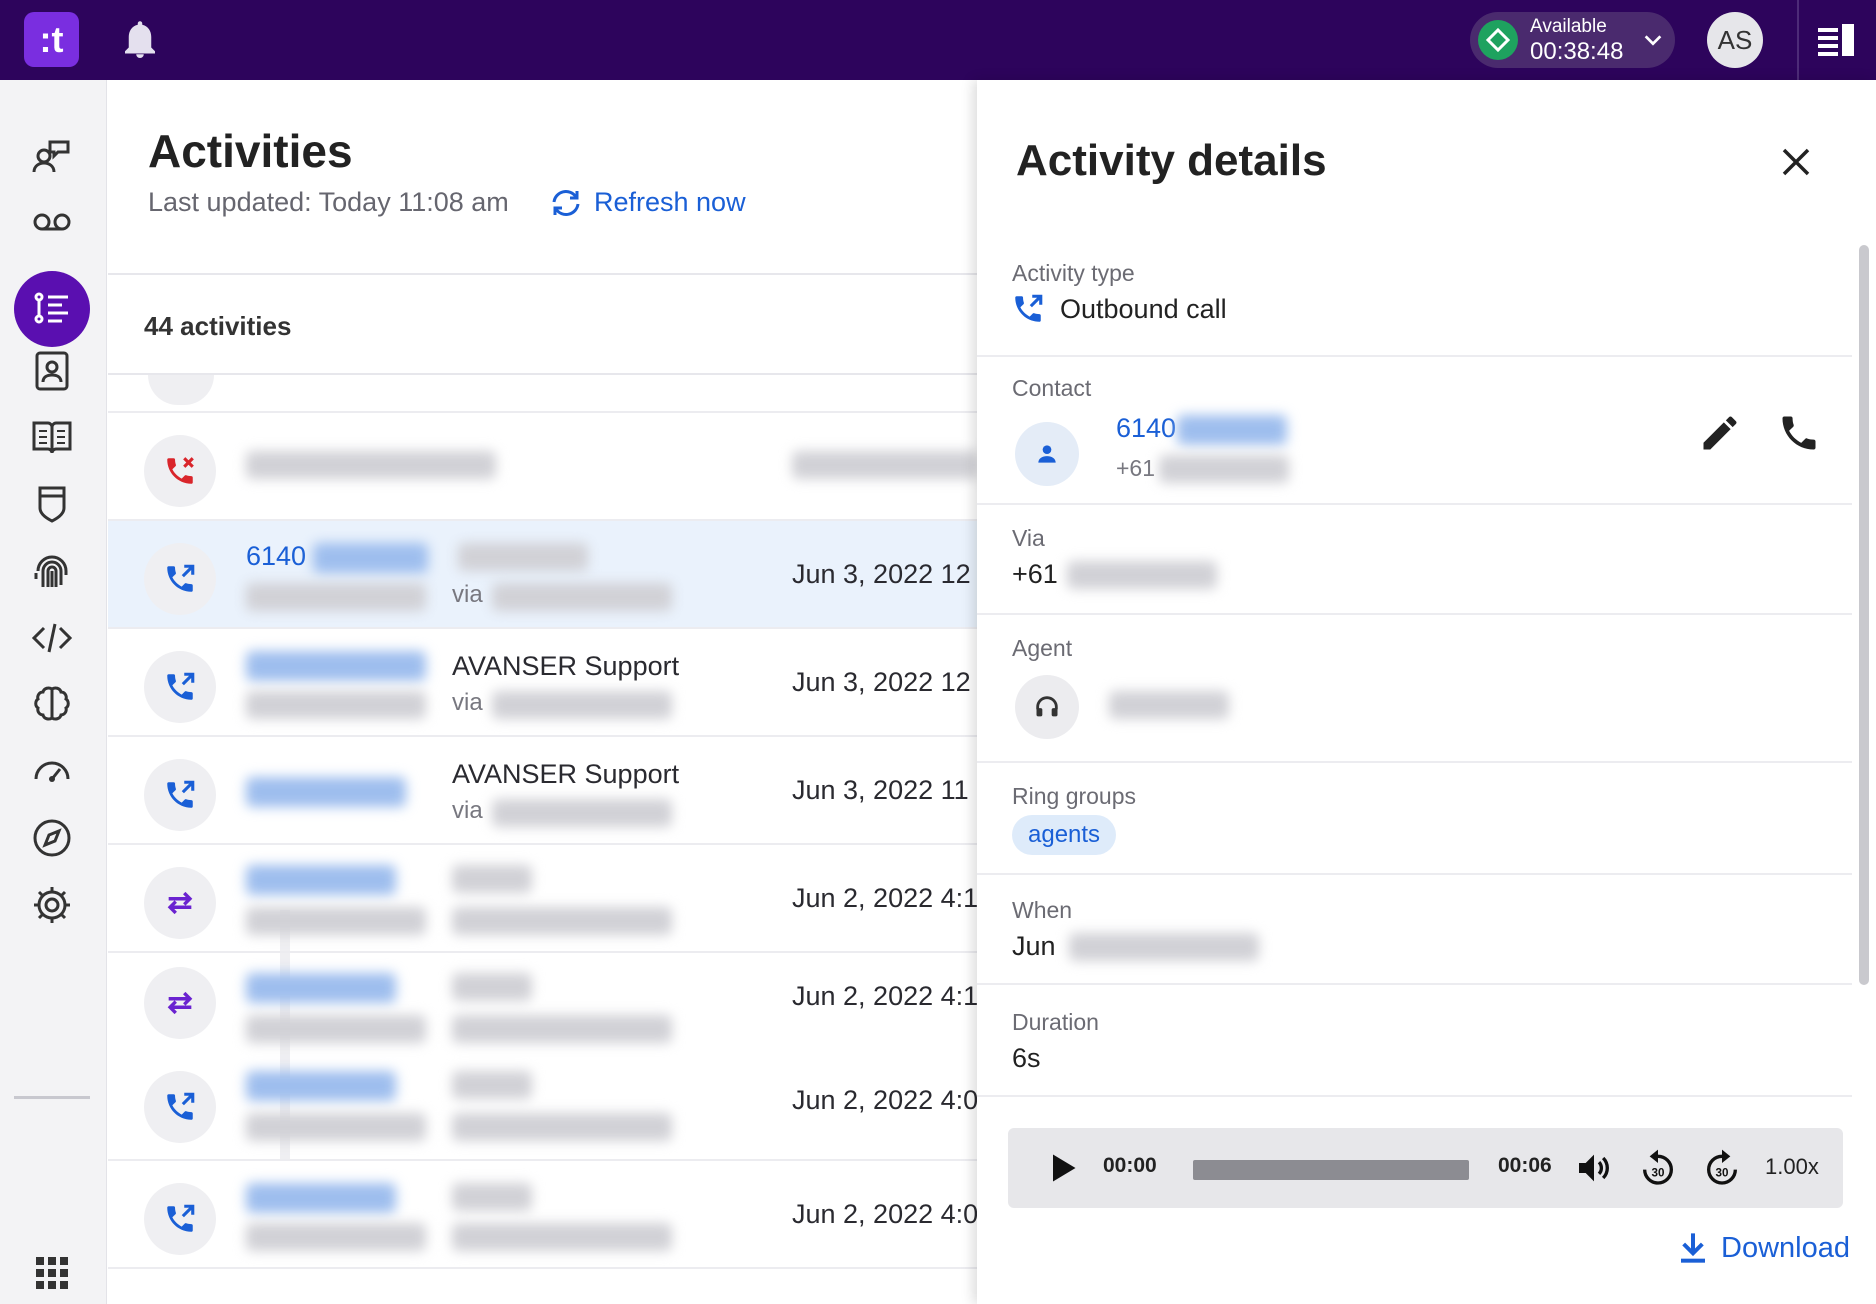 Image resolution: width=1876 pixels, height=1304 pixels. I want to click on duration-section: Duration 6s, so click(1414, 1041).